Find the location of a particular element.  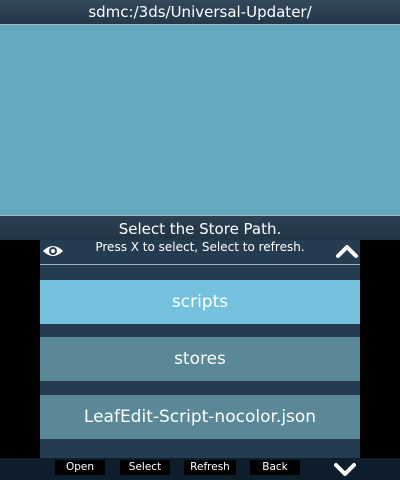

list-item: stores is located at coordinates (200, 359).